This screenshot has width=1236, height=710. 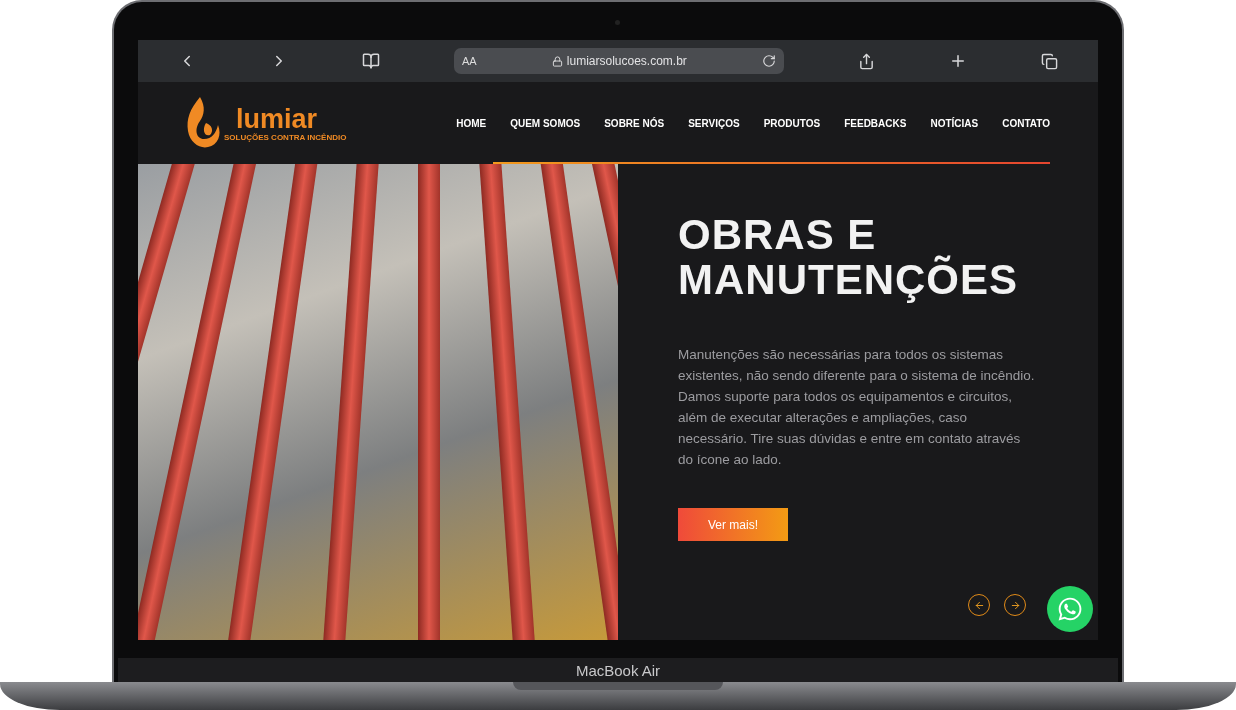 What do you see at coordinates (954, 123) in the screenshot?
I see `nav-link: NOTÍCIAS` at bounding box center [954, 123].